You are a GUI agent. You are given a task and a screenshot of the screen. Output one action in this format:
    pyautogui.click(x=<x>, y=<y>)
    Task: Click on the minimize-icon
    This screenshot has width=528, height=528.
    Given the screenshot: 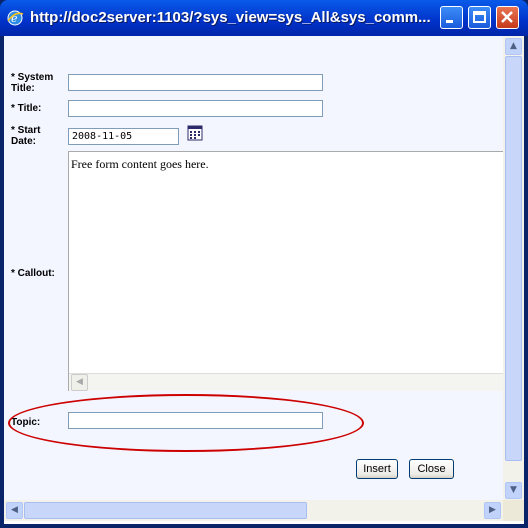 What is the action you would take?
    pyautogui.click(x=449, y=21)
    